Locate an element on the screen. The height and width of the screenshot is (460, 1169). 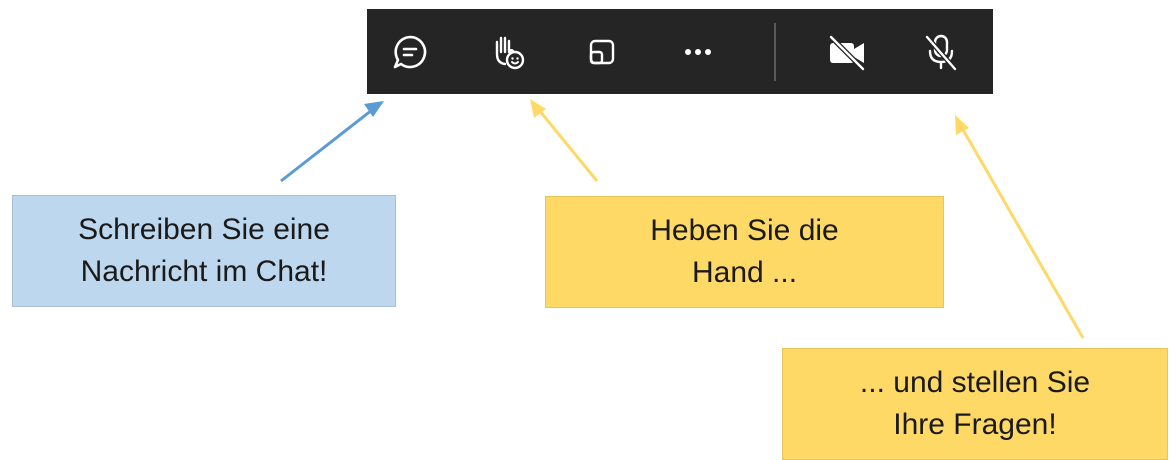
callout-ask-line2: Ihre Fragen! is located at coordinates (975, 424).